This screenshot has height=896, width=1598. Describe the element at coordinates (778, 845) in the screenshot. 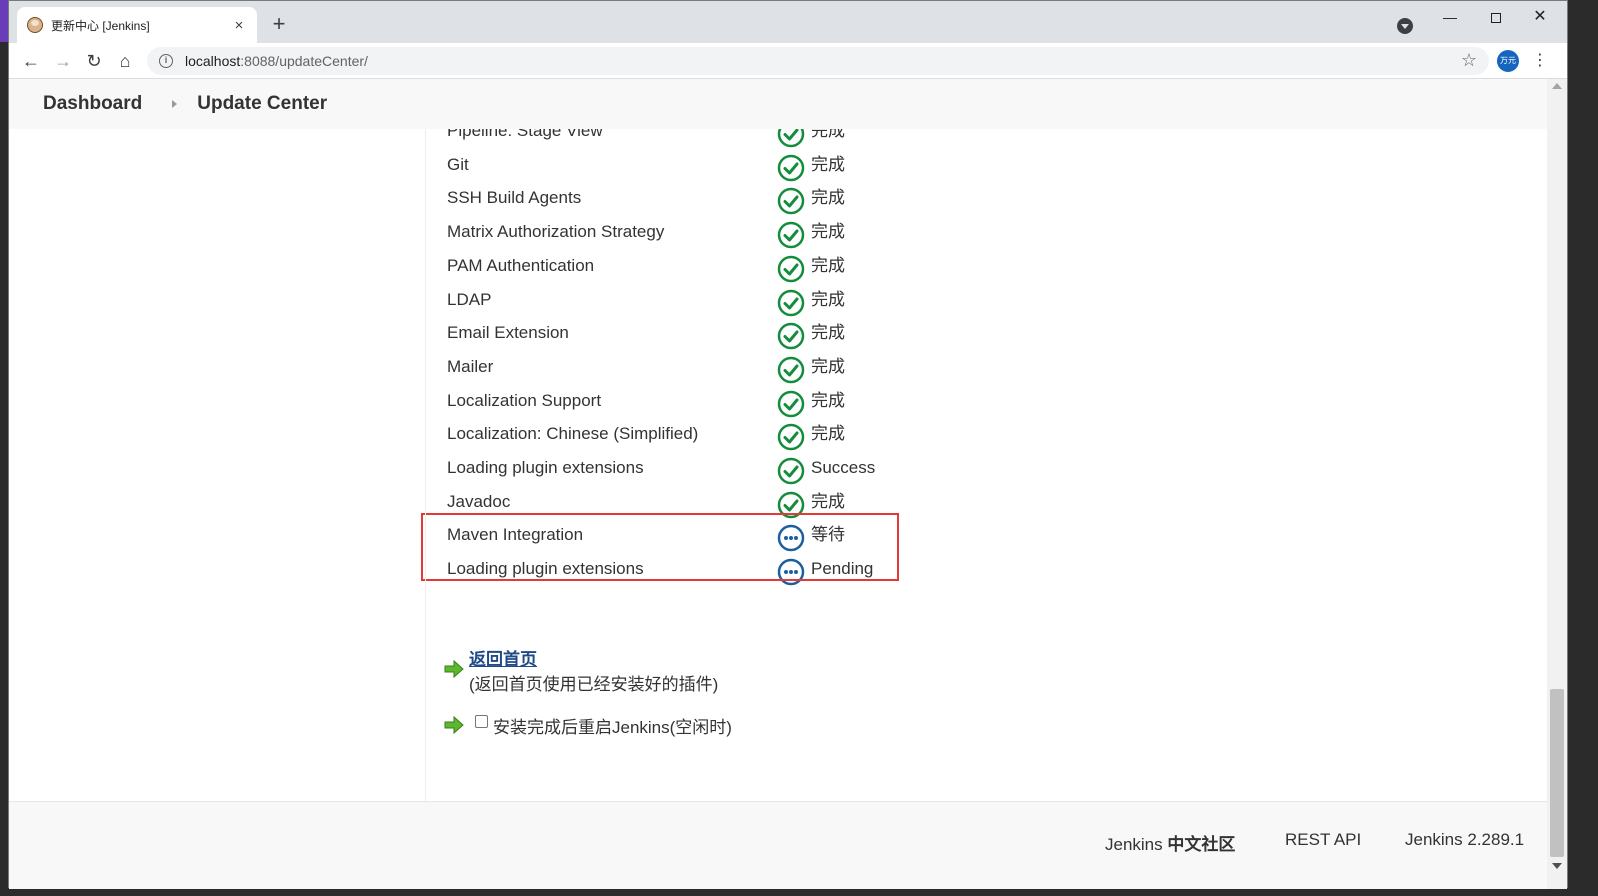

I see `page-footer: Jenkins 中文社区 REST API Jenkins 2.289.1` at that location.